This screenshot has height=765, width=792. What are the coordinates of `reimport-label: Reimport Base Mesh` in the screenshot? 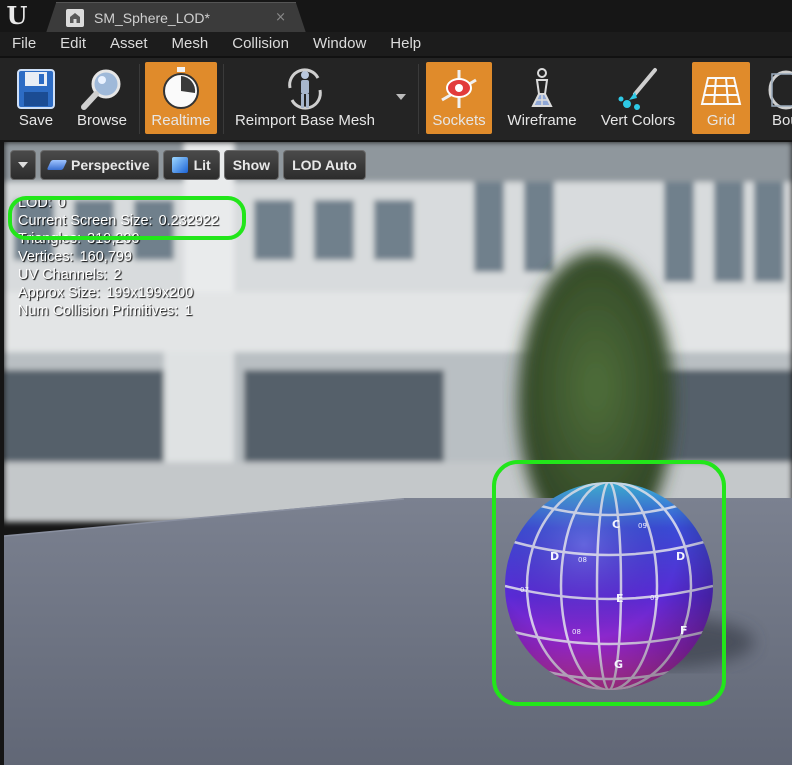 It's located at (305, 120).